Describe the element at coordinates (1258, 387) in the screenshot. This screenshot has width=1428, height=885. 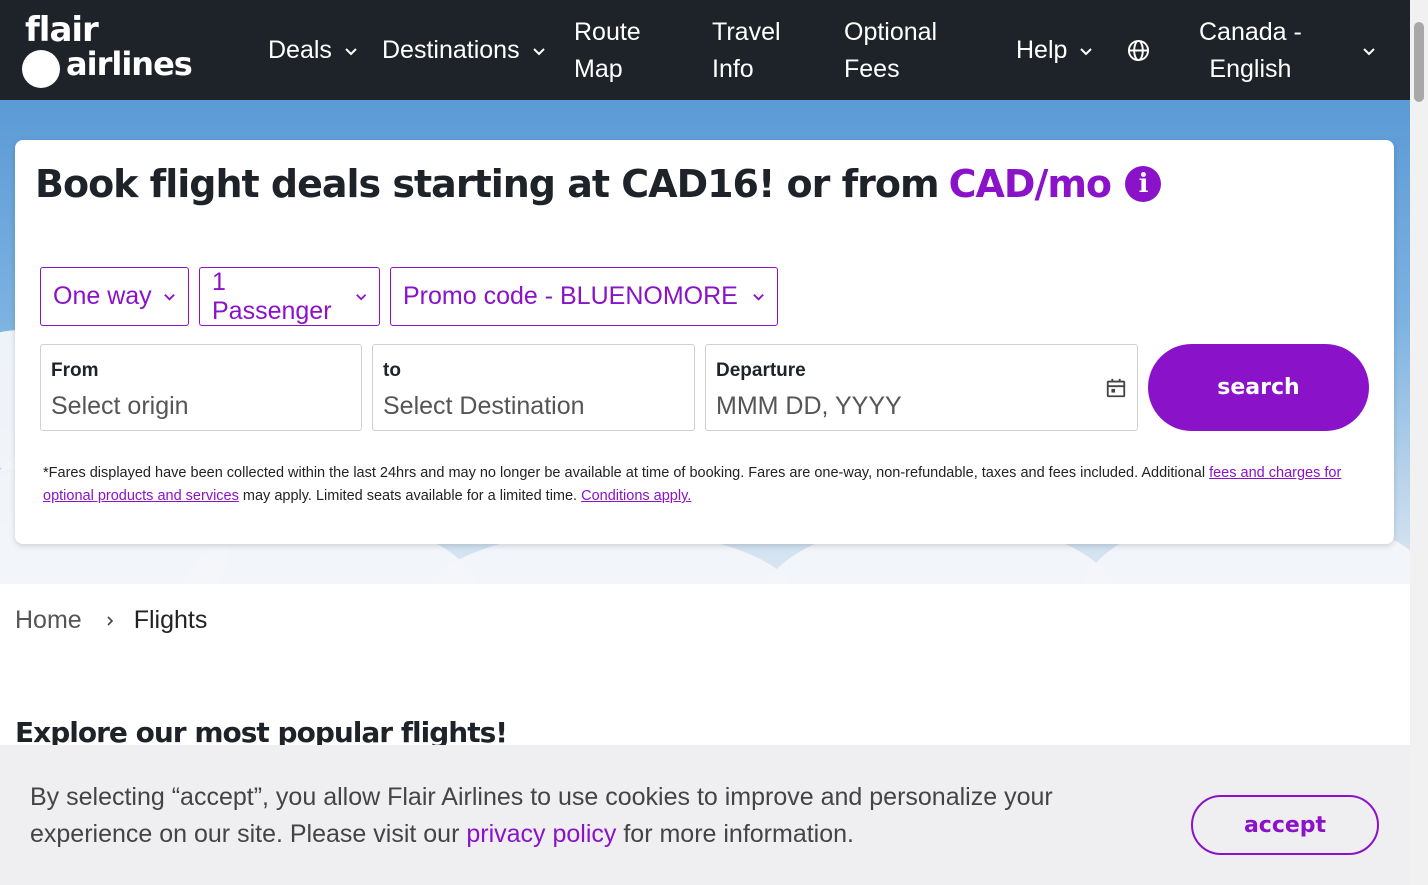
I see `search-button: search` at that location.